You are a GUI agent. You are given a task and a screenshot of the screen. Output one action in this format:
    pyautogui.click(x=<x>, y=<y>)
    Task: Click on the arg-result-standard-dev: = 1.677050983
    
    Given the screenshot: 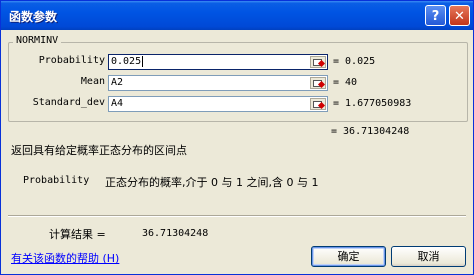 What is the action you would take?
    pyautogui.click(x=372, y=103)
    